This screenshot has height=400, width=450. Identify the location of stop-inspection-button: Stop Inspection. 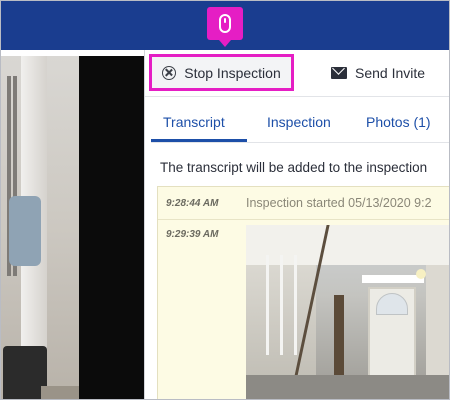
(221, 72).